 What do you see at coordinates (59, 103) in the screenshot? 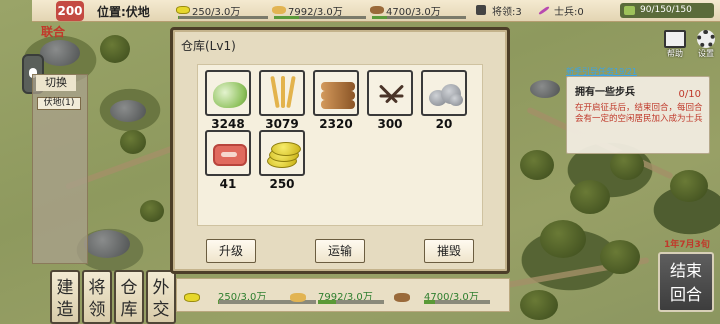
I see `territory-button: 伏地(1)` at bounding box center [59, 103].